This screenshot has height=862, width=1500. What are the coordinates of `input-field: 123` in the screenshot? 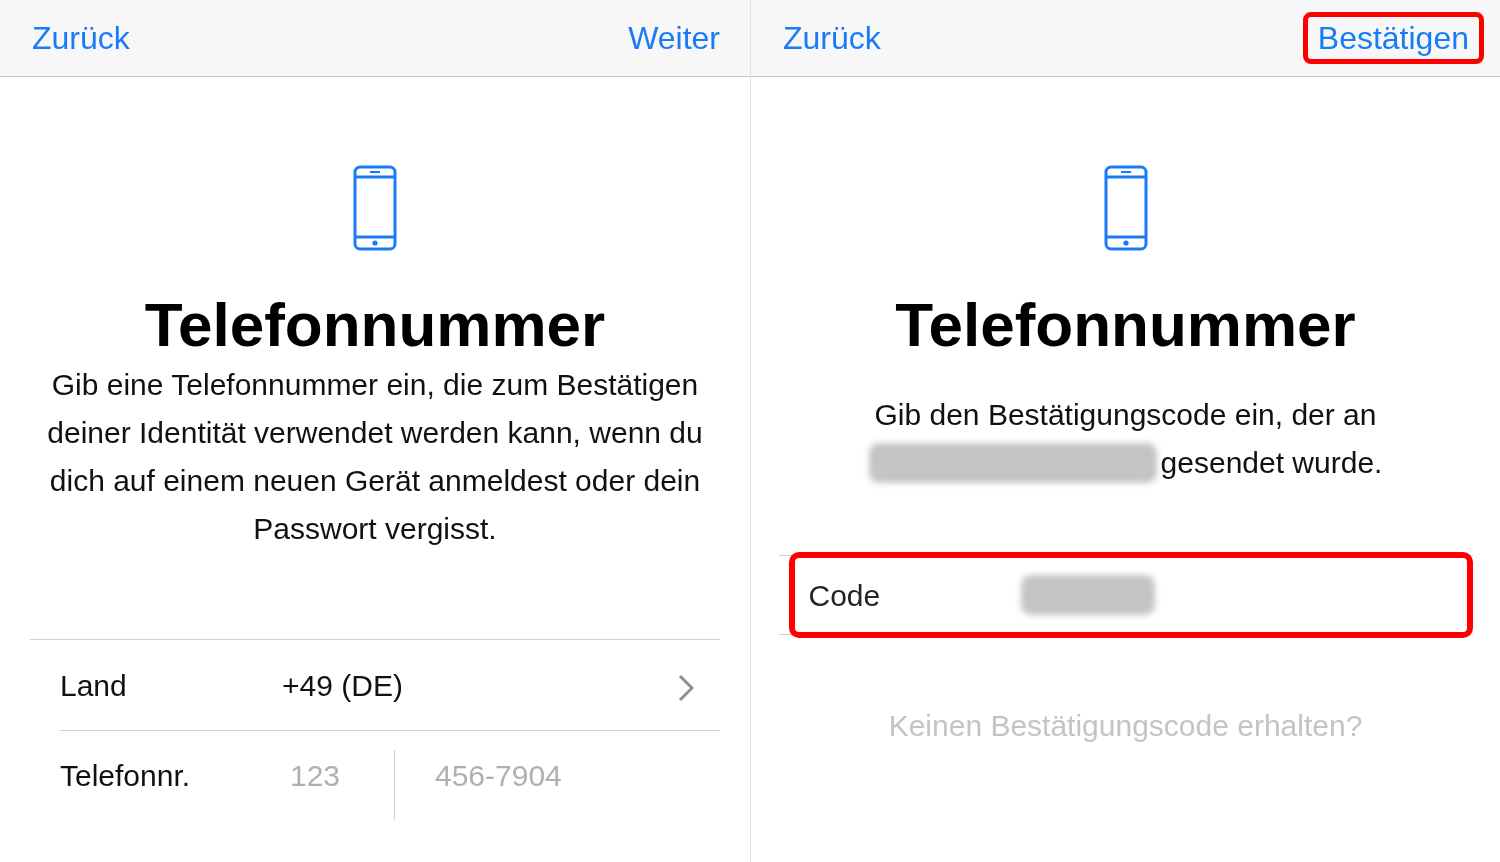 It's located at (320, 775).